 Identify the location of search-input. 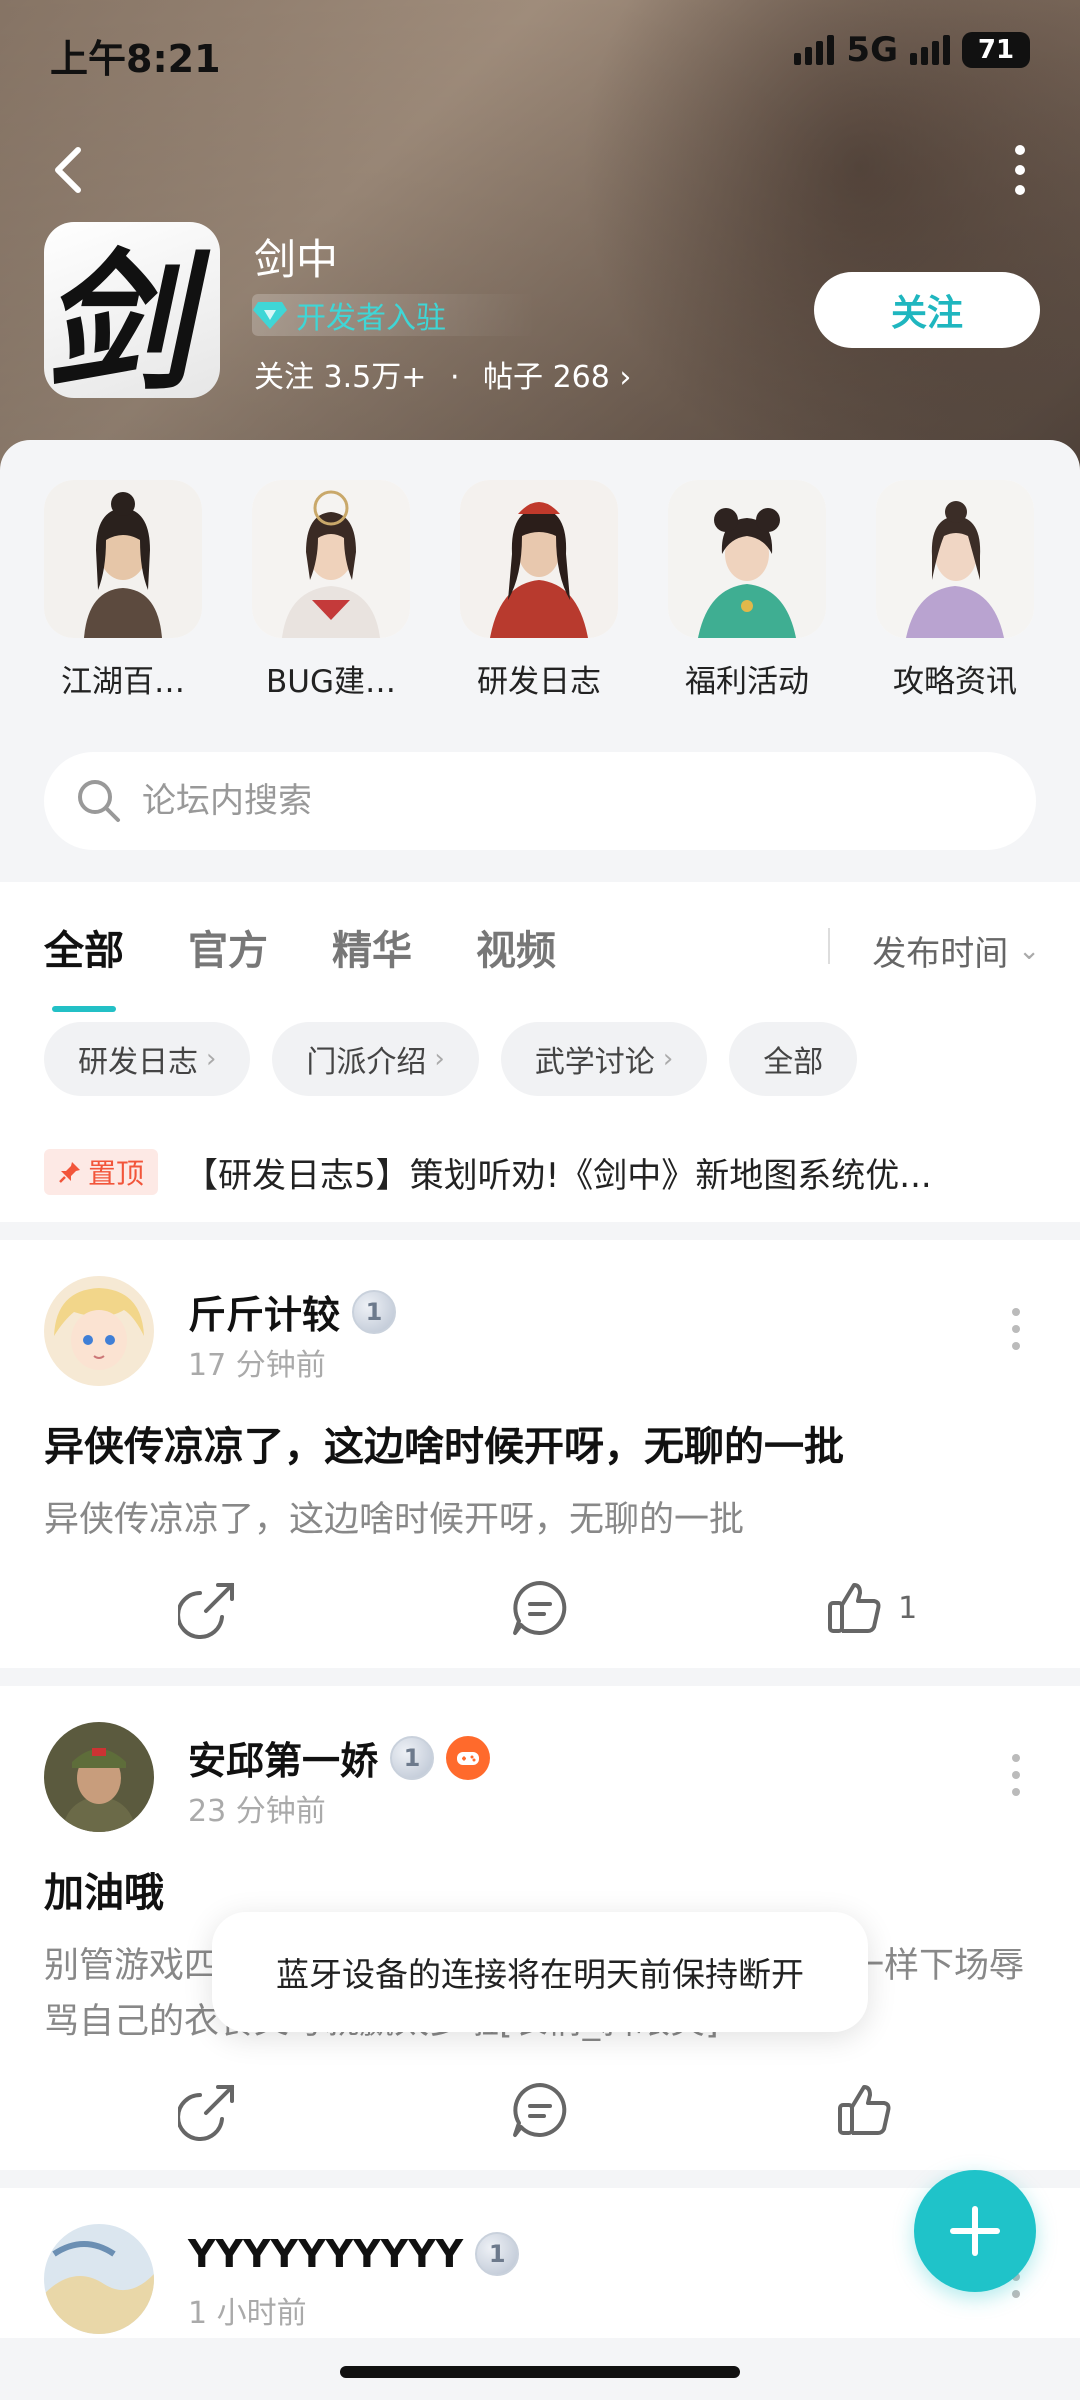
(542, 801).